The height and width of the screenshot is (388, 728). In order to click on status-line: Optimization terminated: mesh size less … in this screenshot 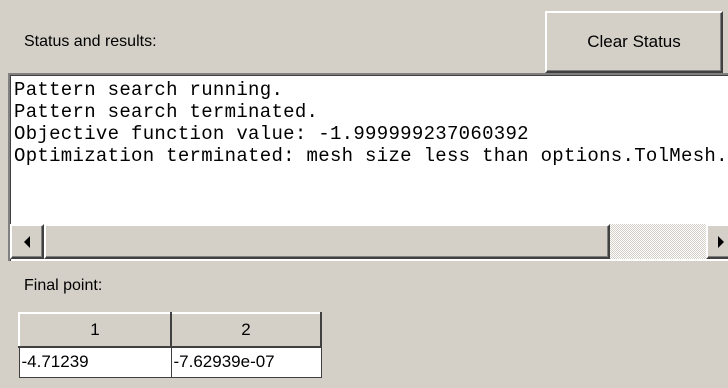, I will do `click(371, 156)`.